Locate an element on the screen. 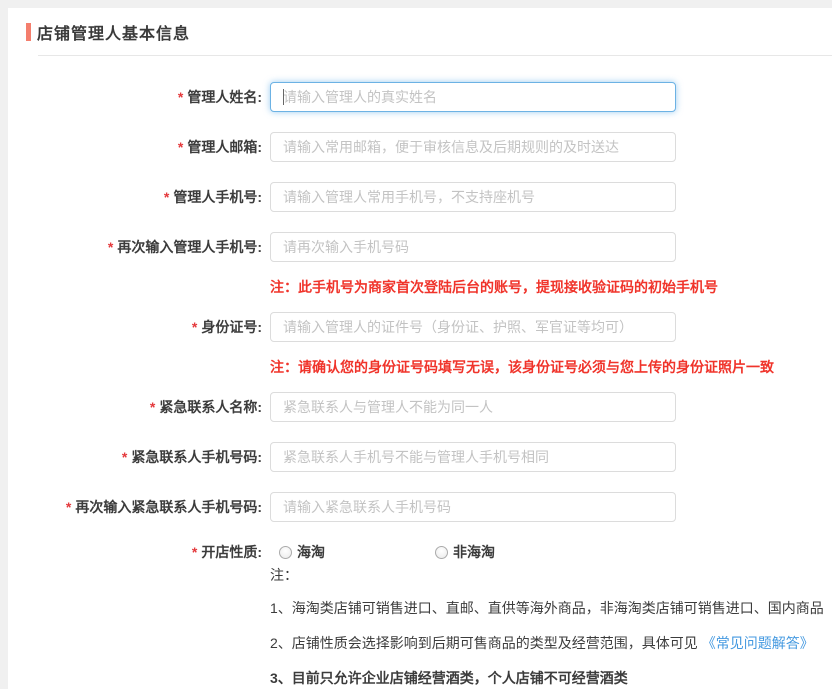 The image size is (832, 689). manager-phone-confirm-input is located at coordinates (473, 247).